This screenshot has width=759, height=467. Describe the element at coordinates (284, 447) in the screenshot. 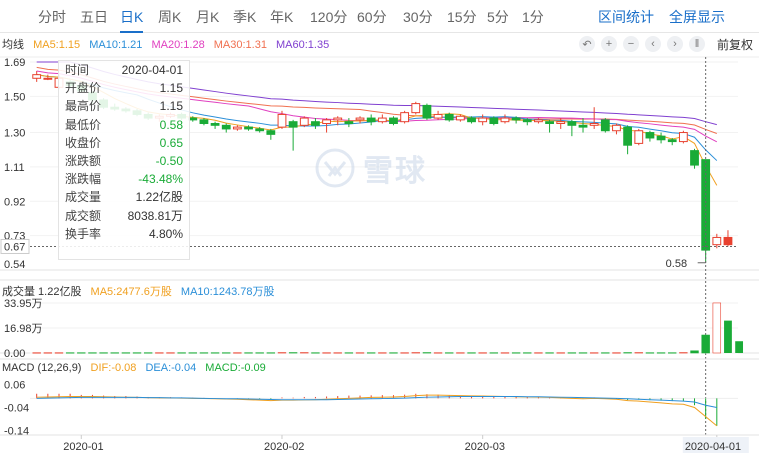

I see `x-tick-label: 2020-02` at that location.